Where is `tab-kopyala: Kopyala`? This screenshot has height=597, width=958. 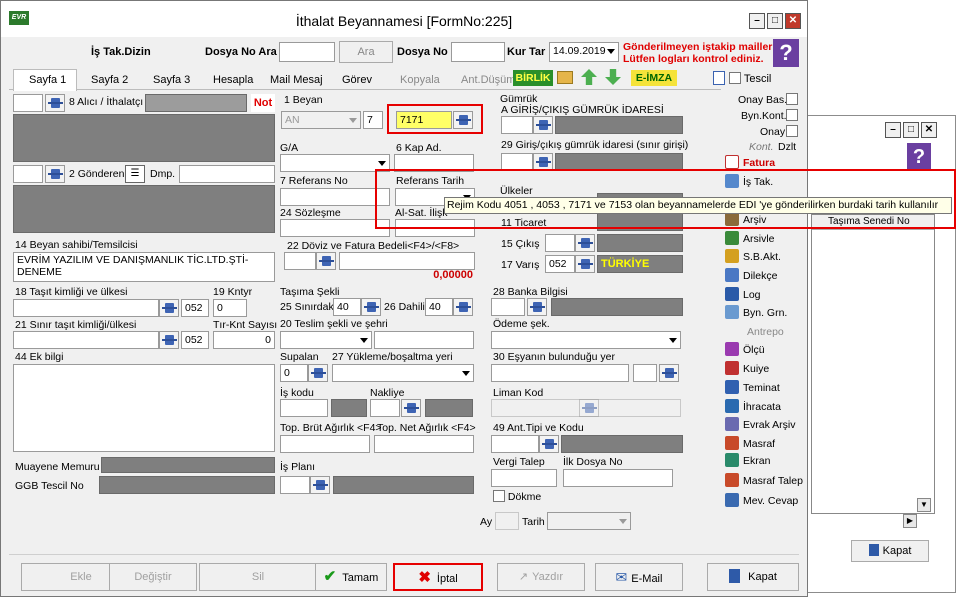 tab-kopyala: Kopyala is located at coordinates (420, 80).